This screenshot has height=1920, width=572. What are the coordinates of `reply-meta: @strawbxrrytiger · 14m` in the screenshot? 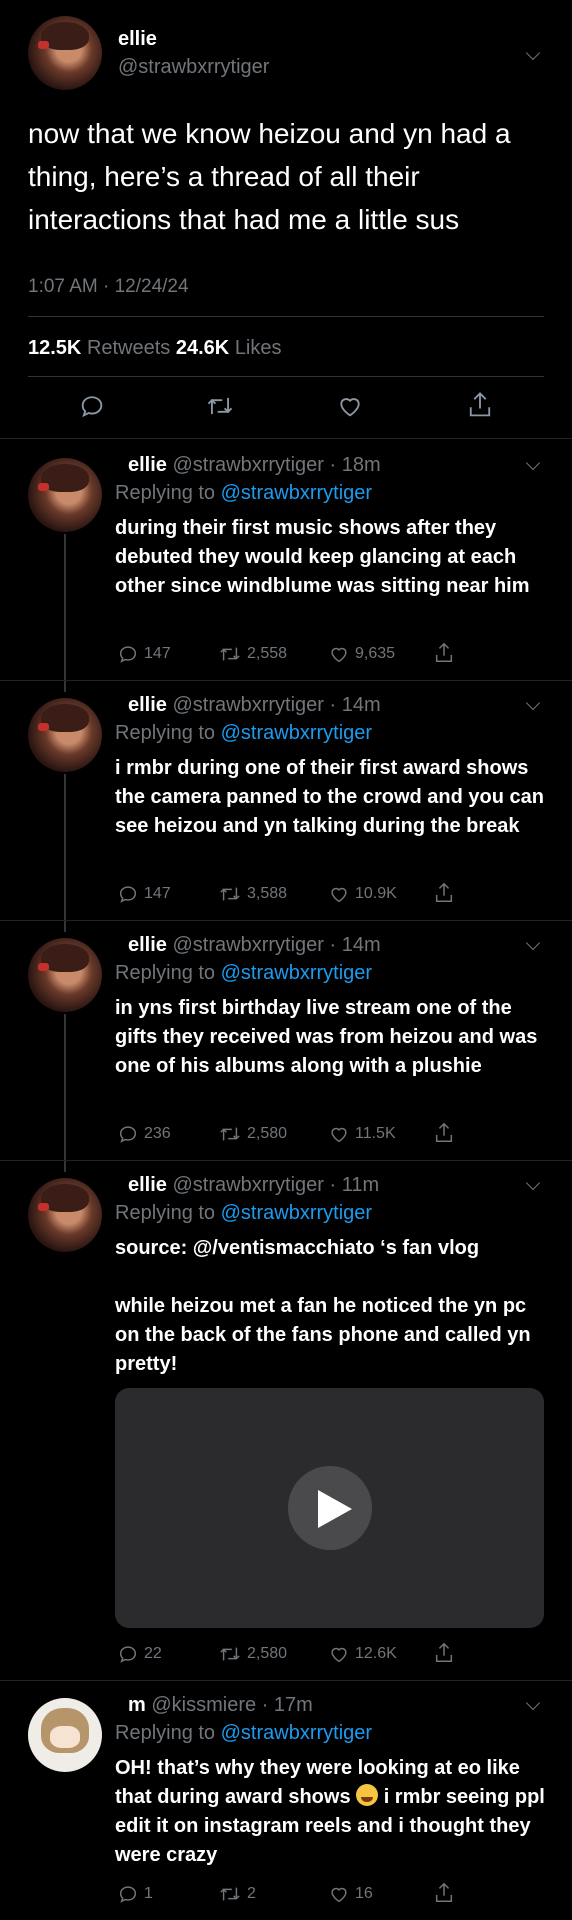 It's located at (276, 945).